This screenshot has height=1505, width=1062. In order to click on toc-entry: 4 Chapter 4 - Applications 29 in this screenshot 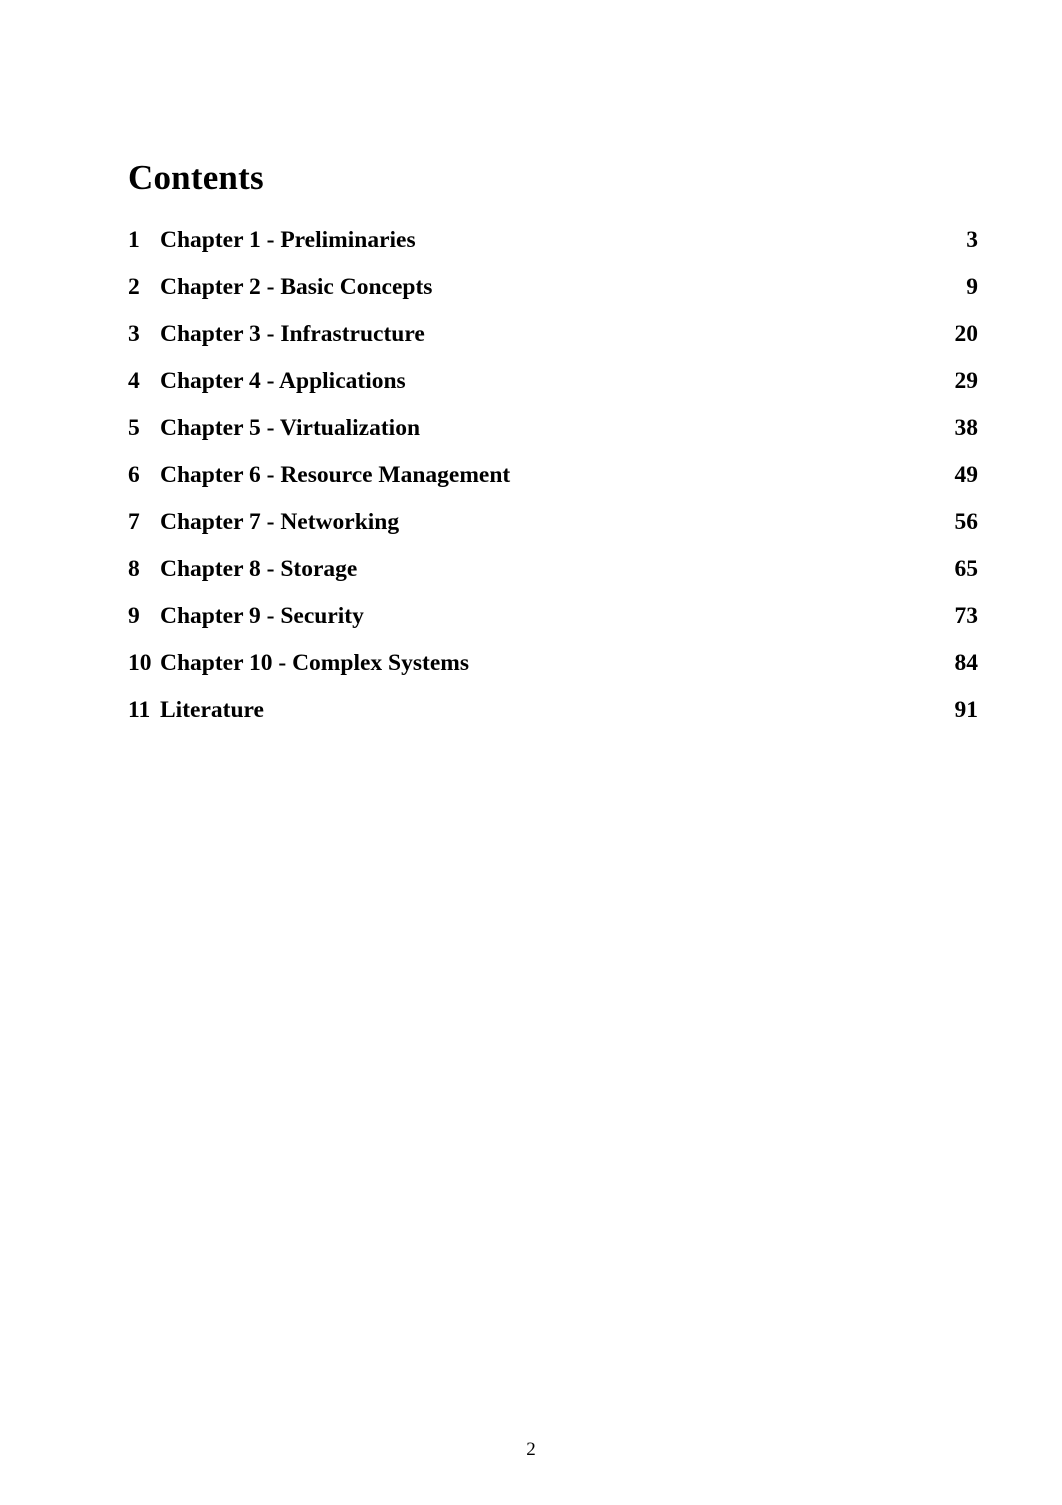, I will do `click(553, 381)`.